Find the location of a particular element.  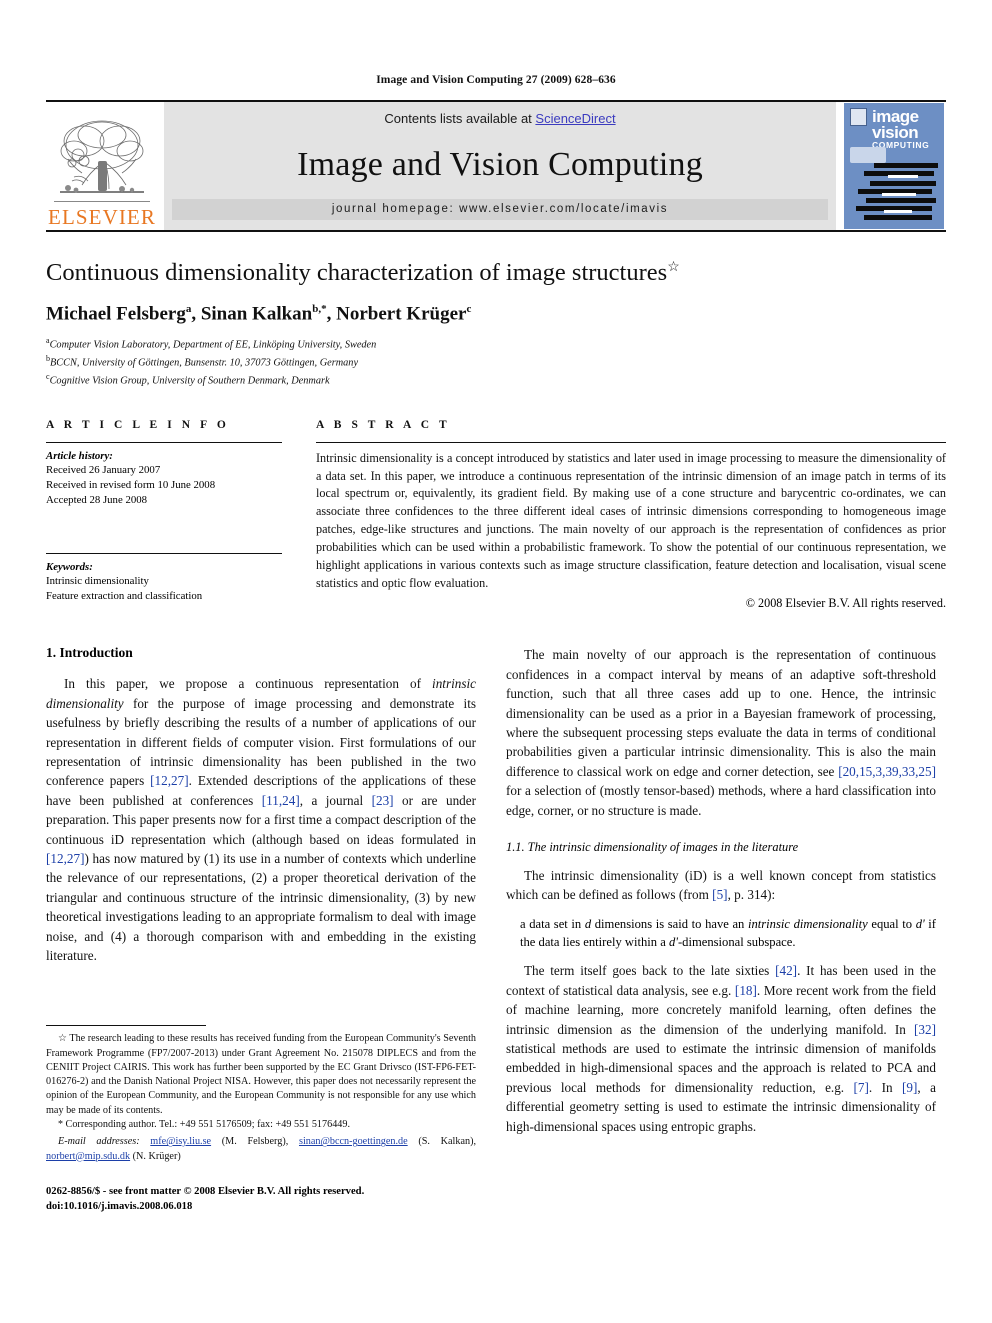

email-owner: (S. Kalkan) is located at coordinates (446, 1142).